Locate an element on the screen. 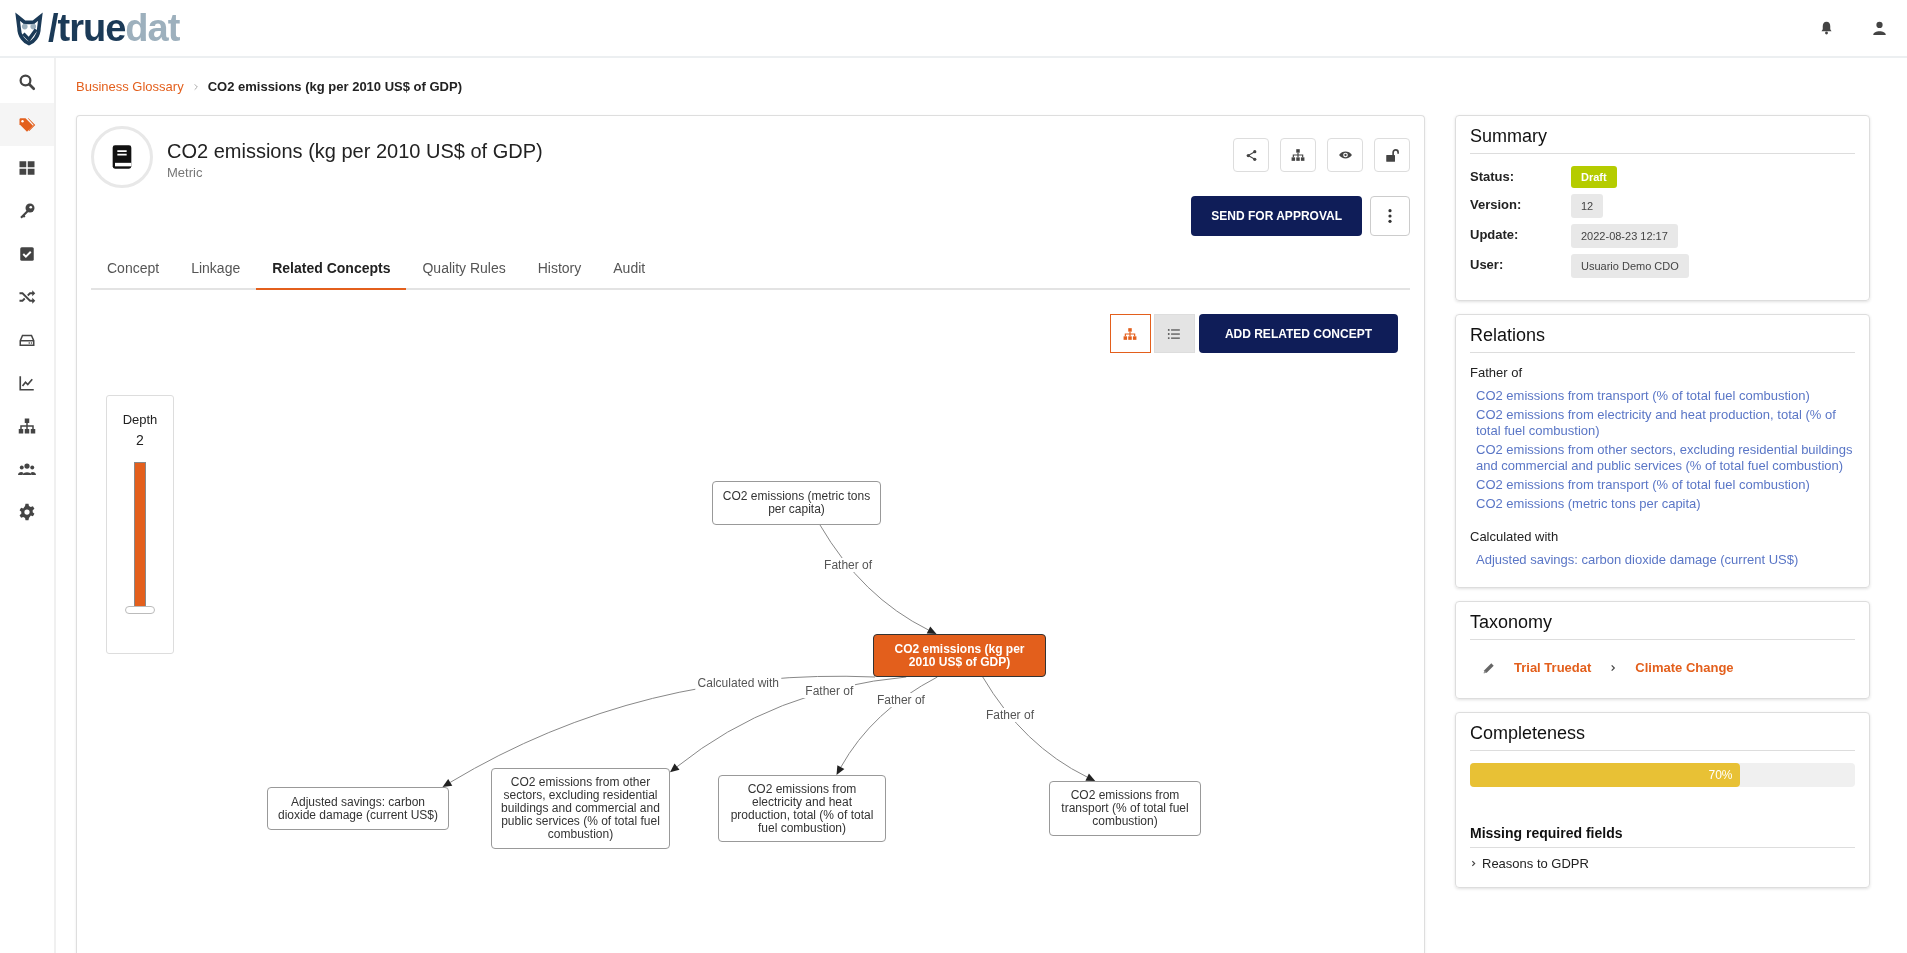  padlock-open-icon is located at coordinates (1392, 155).